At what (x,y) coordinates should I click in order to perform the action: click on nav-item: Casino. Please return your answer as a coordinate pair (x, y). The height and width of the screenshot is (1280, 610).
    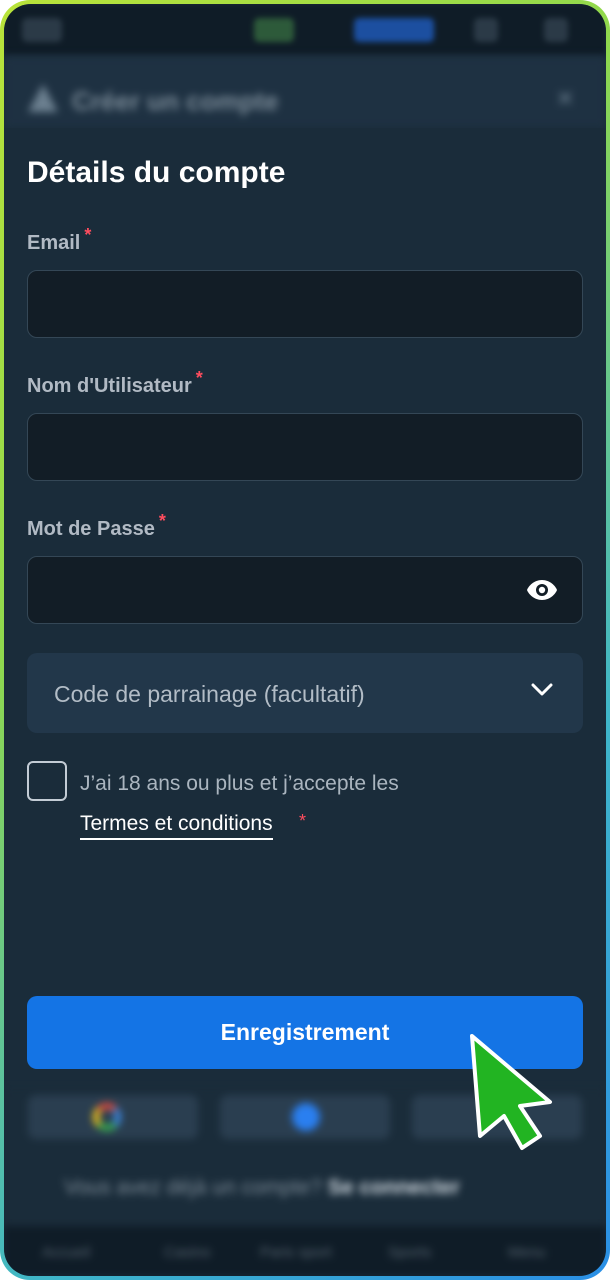
    Looking at the image, I should click on (187, 1252).